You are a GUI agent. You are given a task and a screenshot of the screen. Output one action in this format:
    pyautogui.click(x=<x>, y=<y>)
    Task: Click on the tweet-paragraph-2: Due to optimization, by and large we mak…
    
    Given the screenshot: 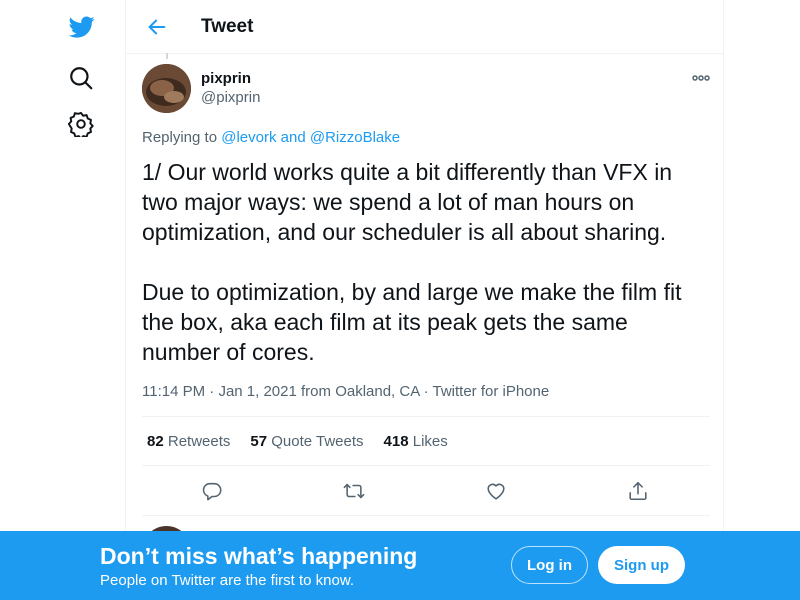 What is the action you would take?
    pyautogui.click(x=412, y=322)
    